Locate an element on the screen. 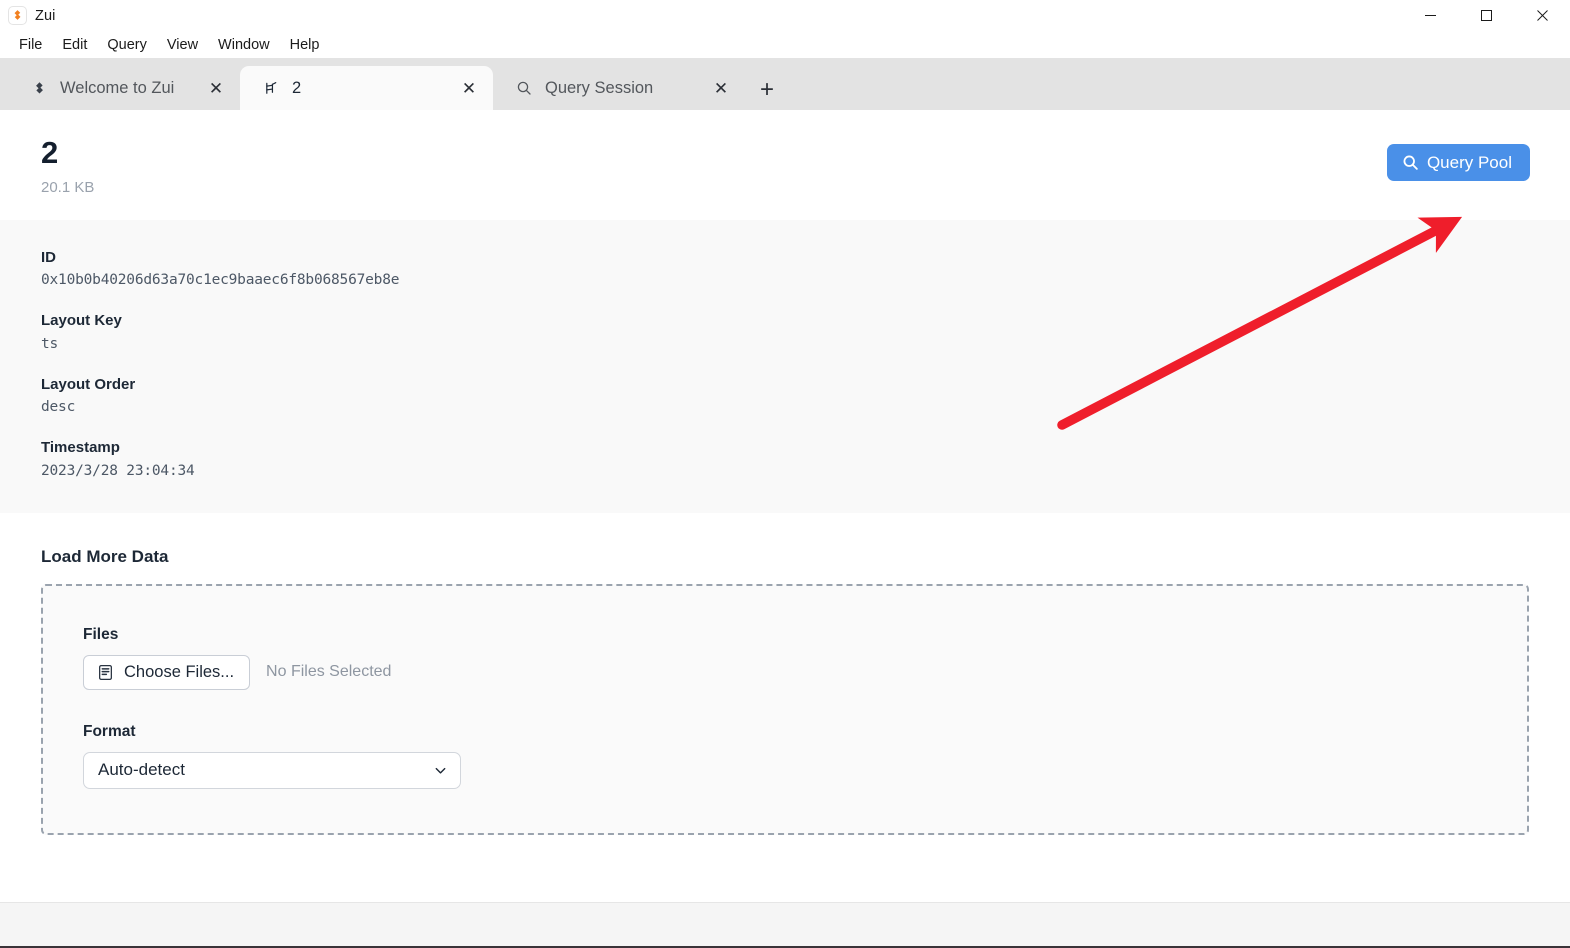 The image size is (1570, 948). format-label: Format is located at coordinates (109, 731).